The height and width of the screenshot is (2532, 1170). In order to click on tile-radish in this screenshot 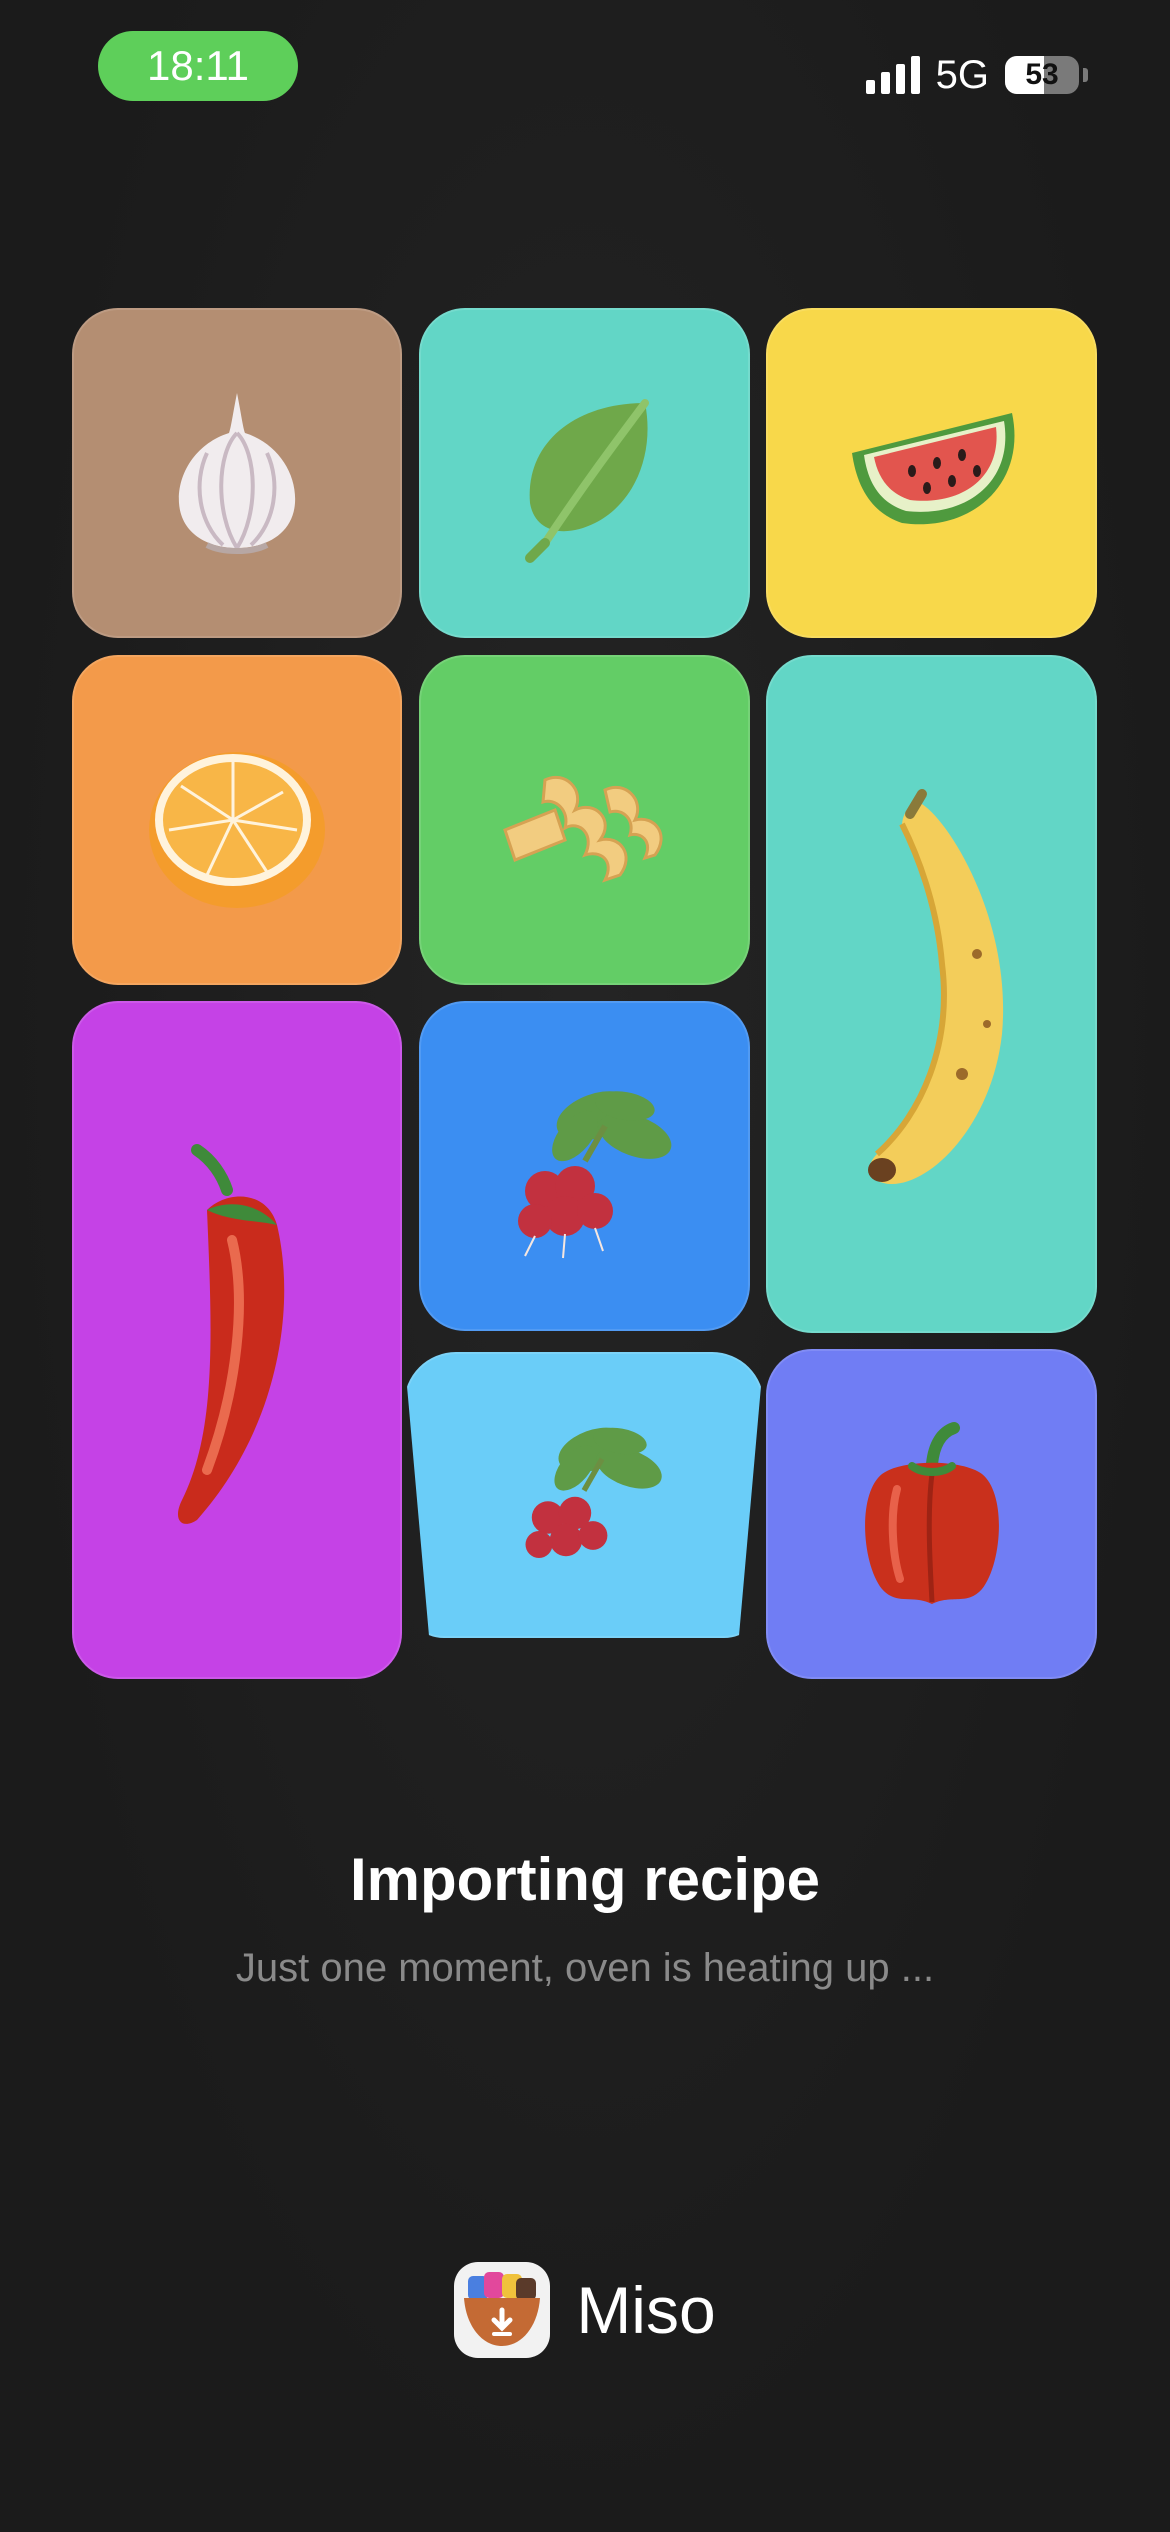, I will do `click(584, 1166)`.